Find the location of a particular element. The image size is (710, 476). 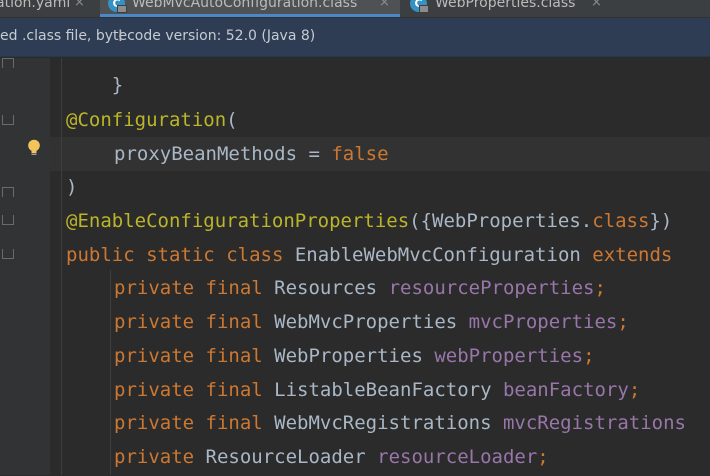

code-line: proxyBeanMethods = false is located at coordinates (251, 154).